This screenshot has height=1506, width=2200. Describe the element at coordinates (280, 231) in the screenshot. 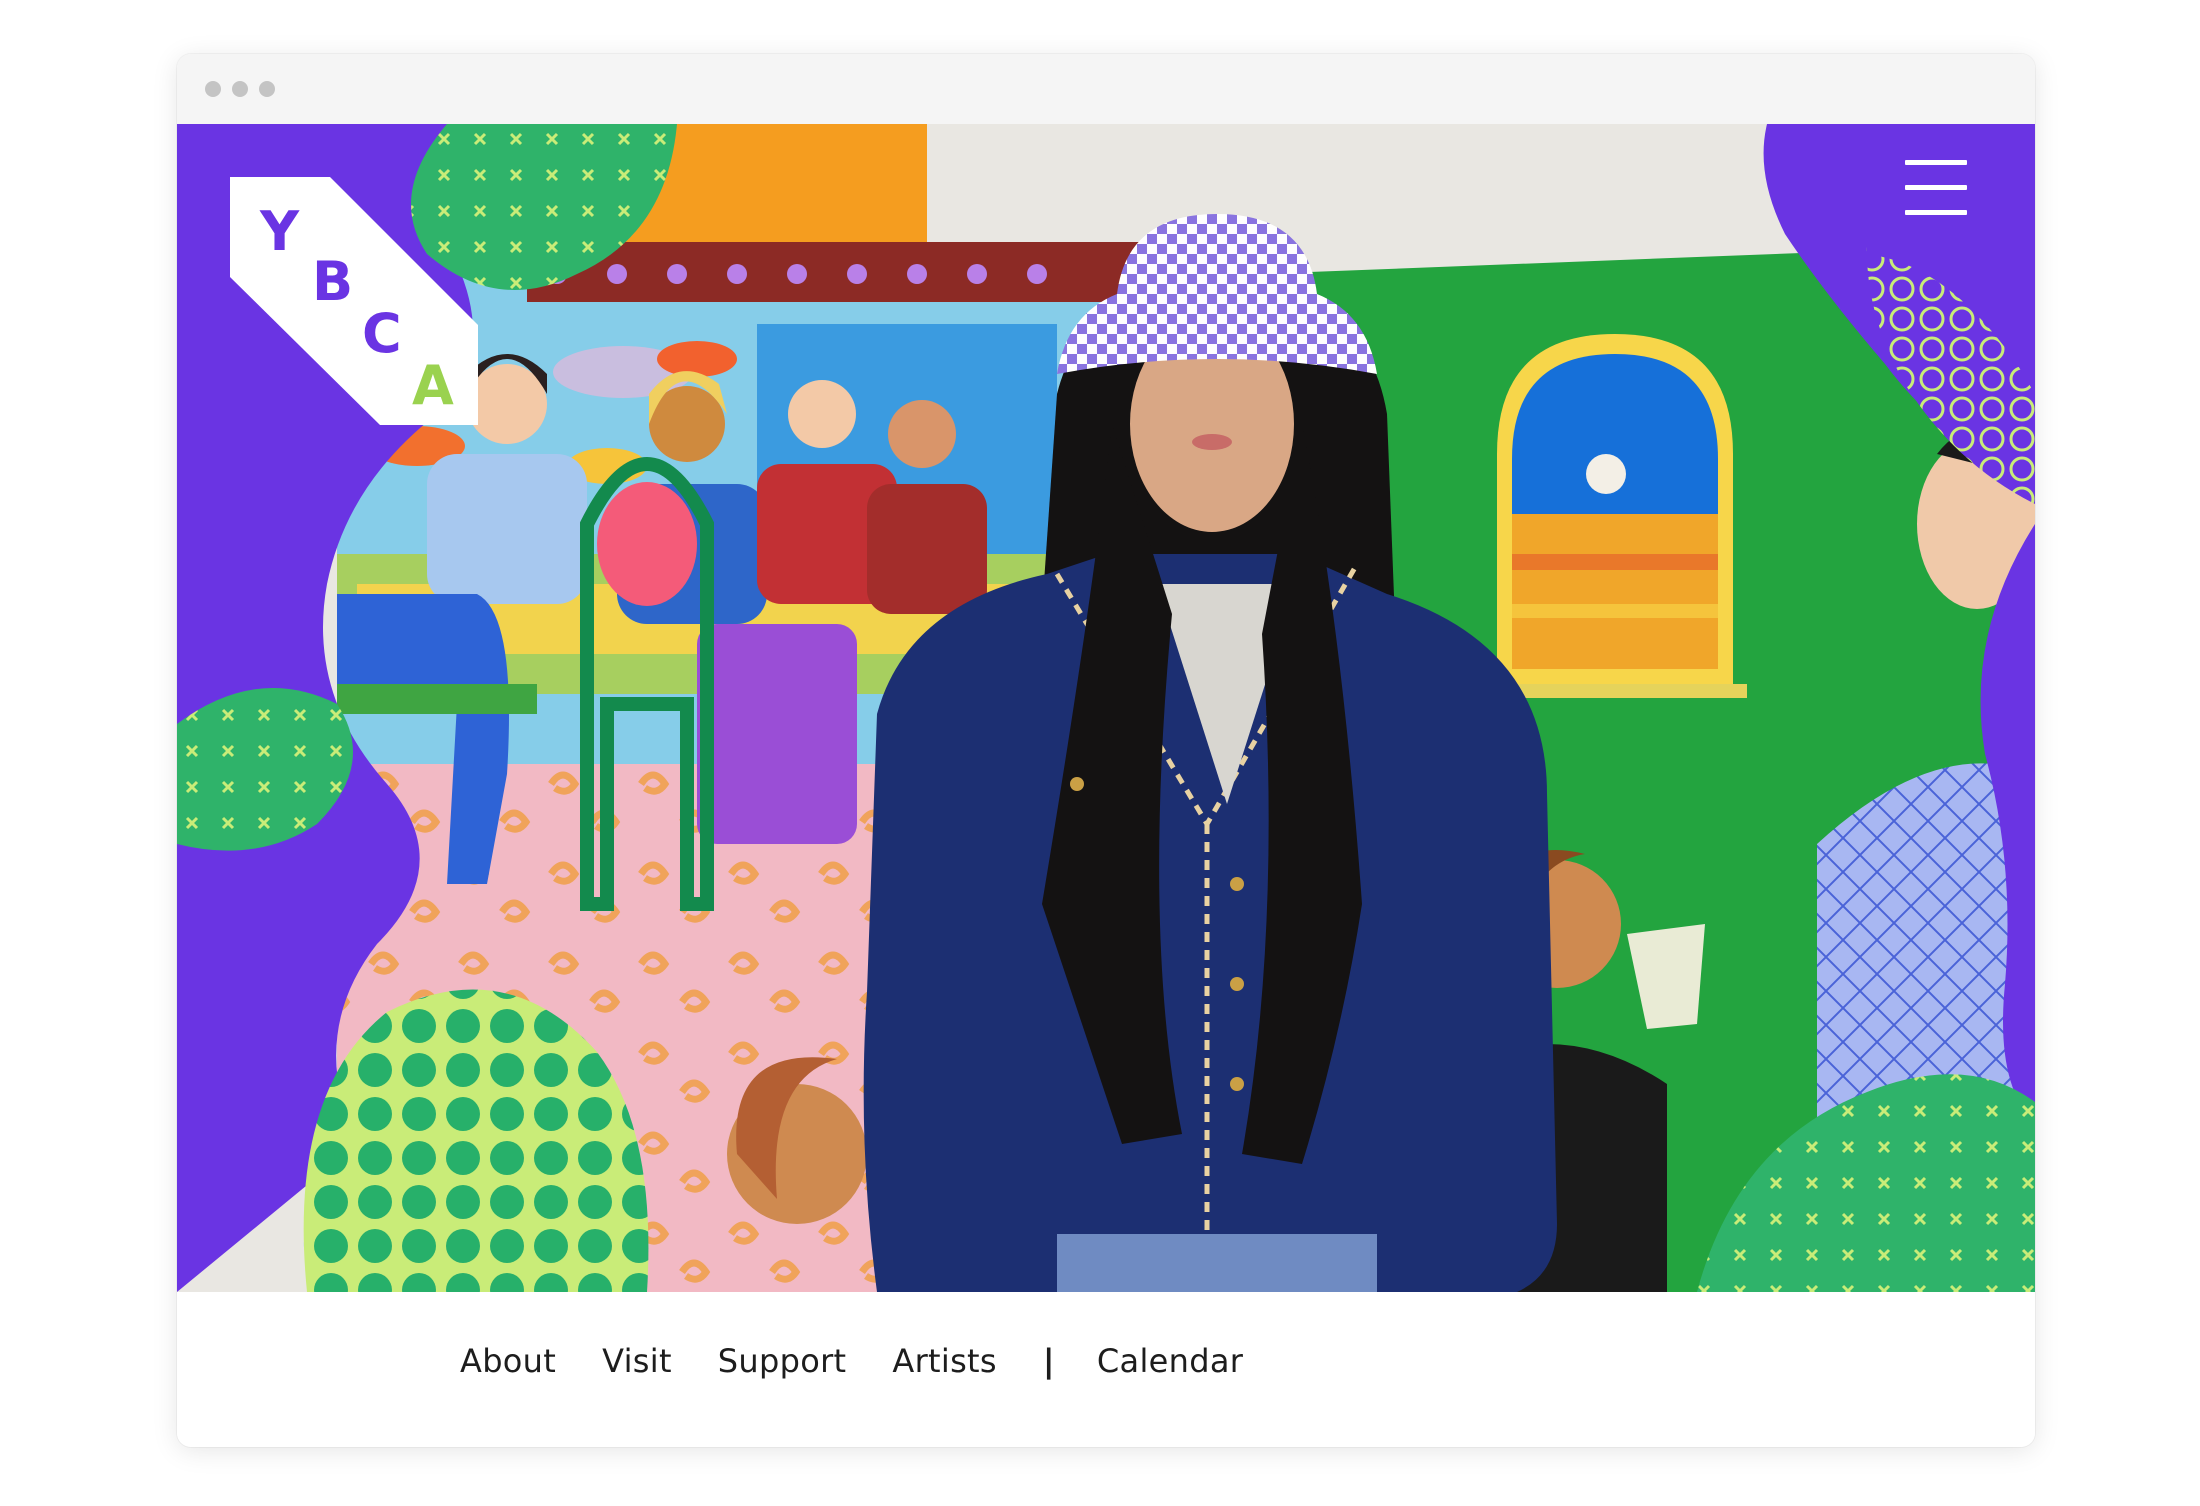

I see `logo-letter-y: Y` at that location.